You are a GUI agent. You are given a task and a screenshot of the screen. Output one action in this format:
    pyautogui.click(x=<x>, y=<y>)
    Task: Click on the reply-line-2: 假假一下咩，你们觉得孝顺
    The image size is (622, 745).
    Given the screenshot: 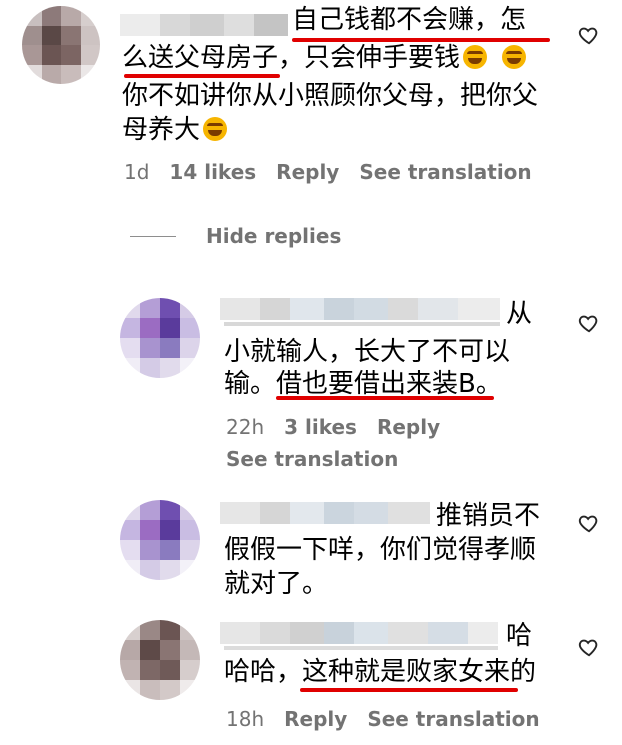 What is the action you would take?
    pyautogui.click(x=380, y=550)
    